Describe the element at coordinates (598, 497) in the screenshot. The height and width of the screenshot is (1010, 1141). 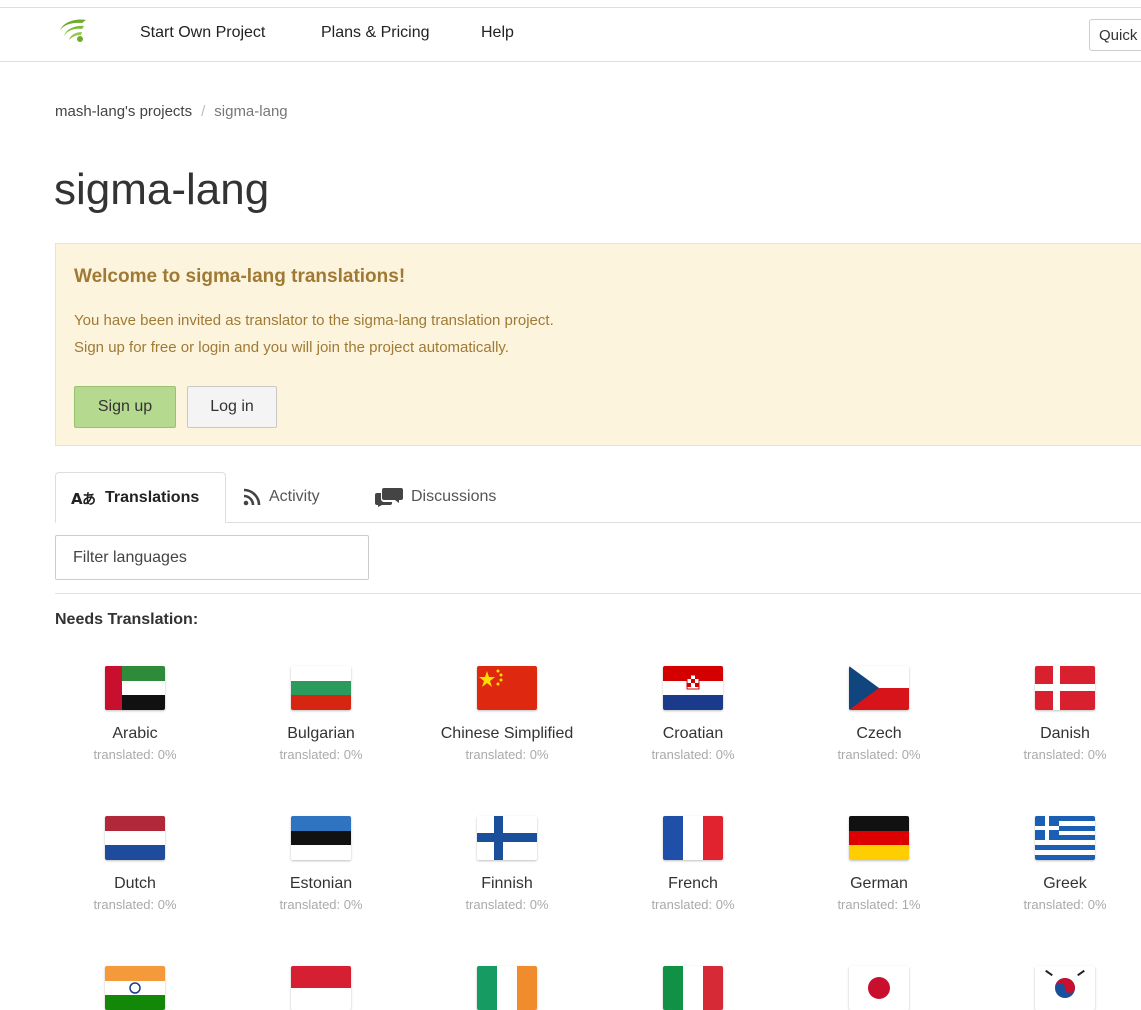
I see `project-tabs: A あ Translations Activity Discussions` at that location.